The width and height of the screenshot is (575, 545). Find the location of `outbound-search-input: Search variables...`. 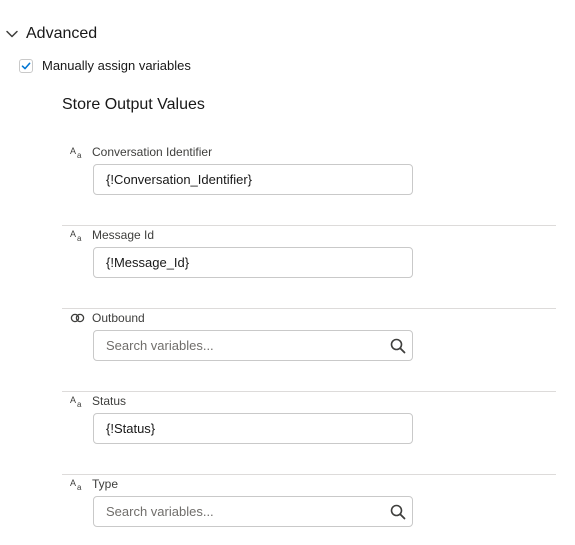

outbound-search-input: Search variables... is located at coordinates (253, 345).